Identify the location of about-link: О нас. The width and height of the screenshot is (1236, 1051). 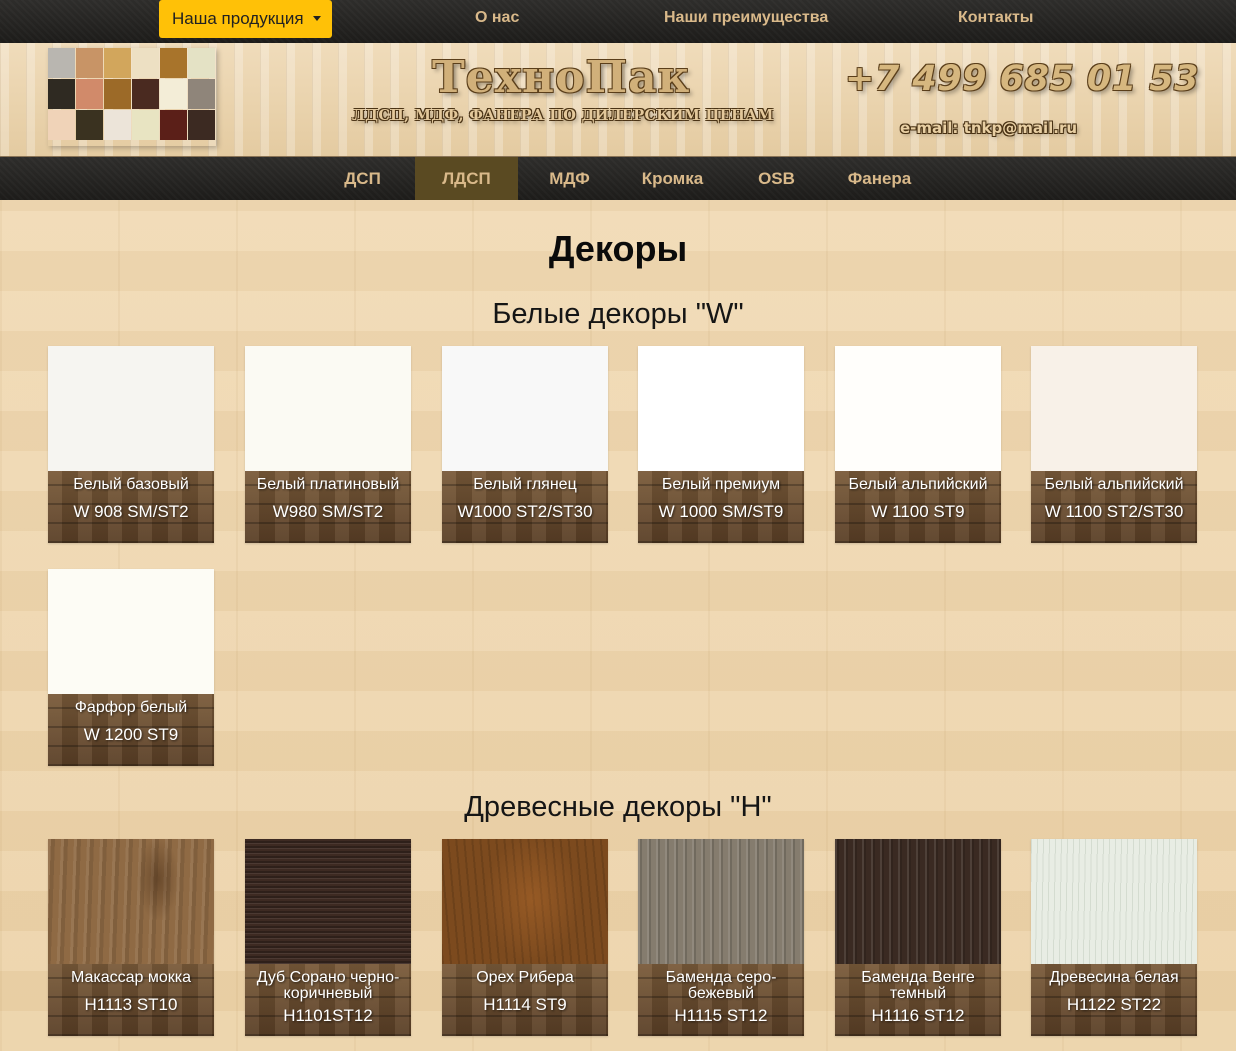
(497, 18).